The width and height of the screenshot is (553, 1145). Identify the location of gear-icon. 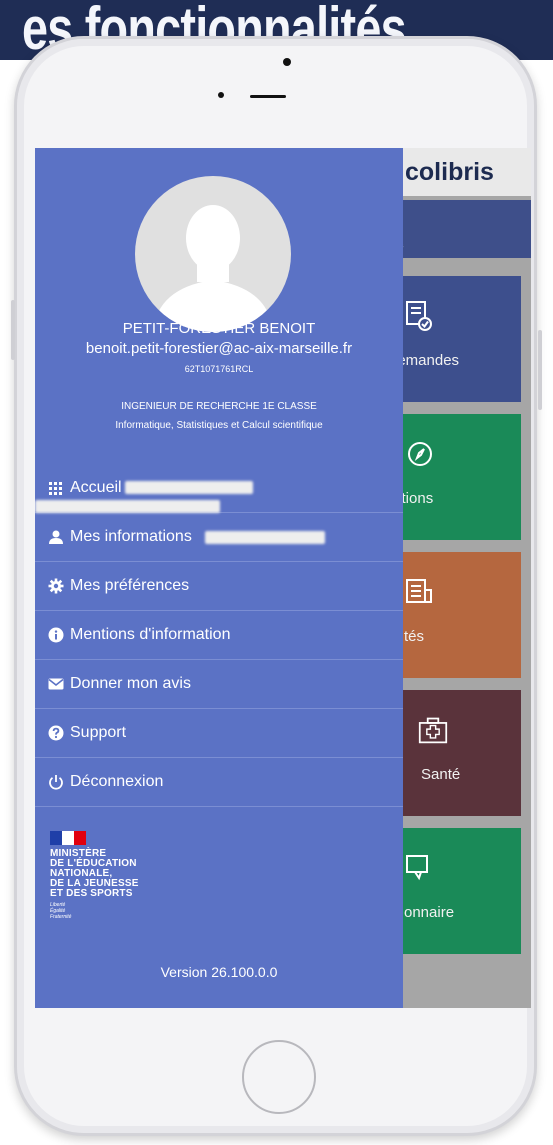
(56, 586).